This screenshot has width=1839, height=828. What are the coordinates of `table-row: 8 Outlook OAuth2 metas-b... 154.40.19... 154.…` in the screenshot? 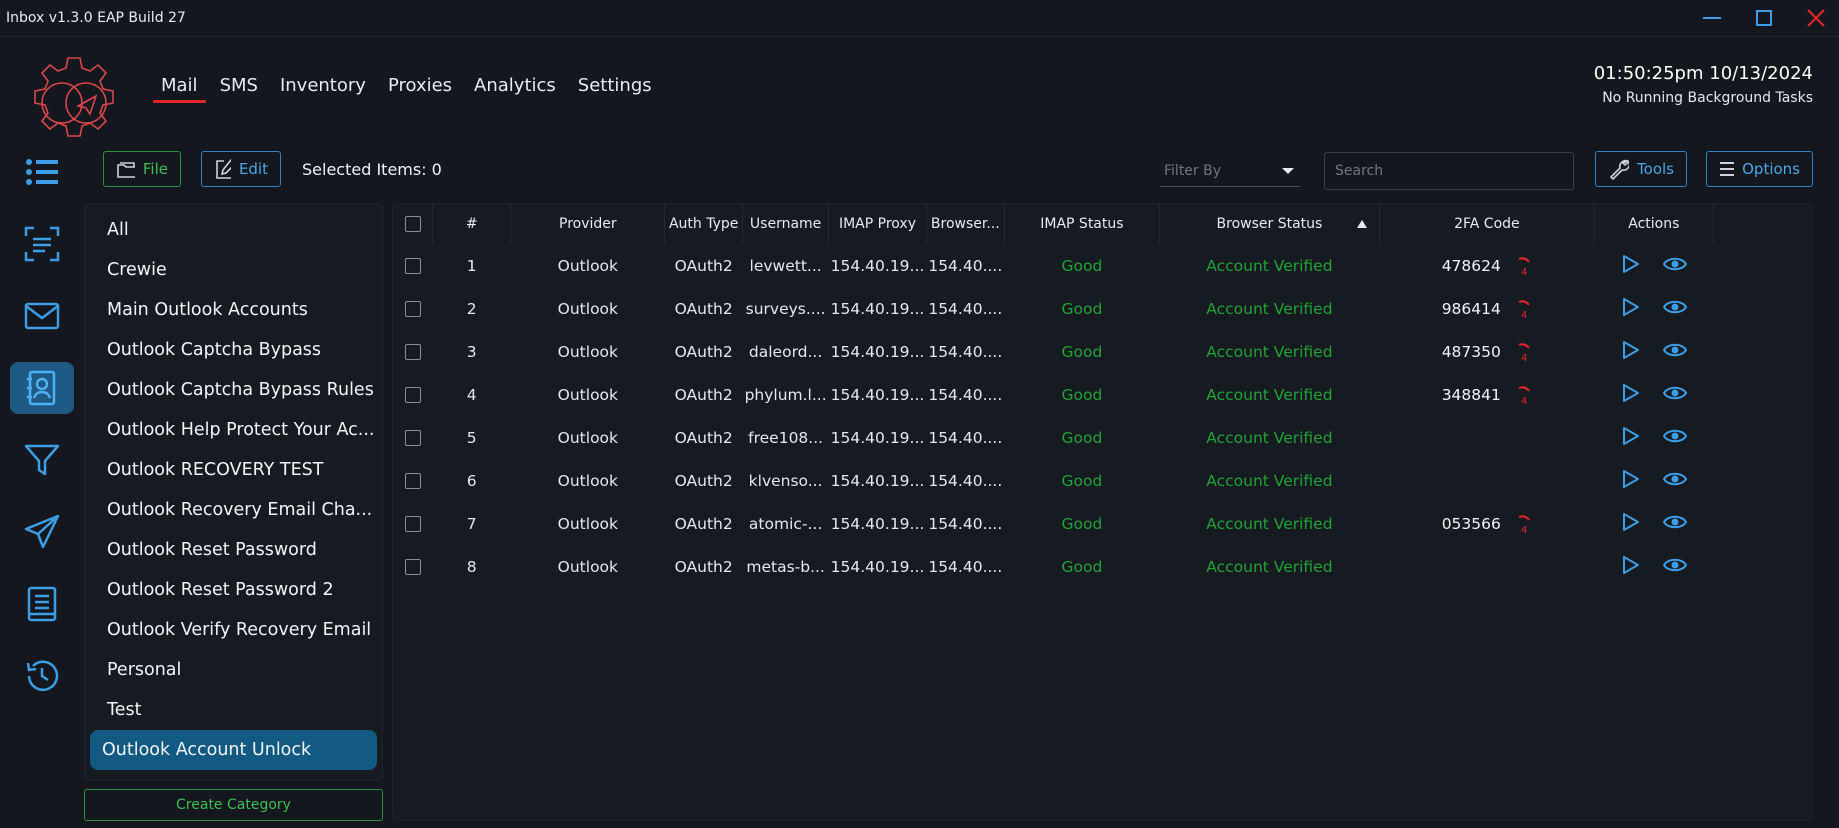 It's located at (1102, 566).